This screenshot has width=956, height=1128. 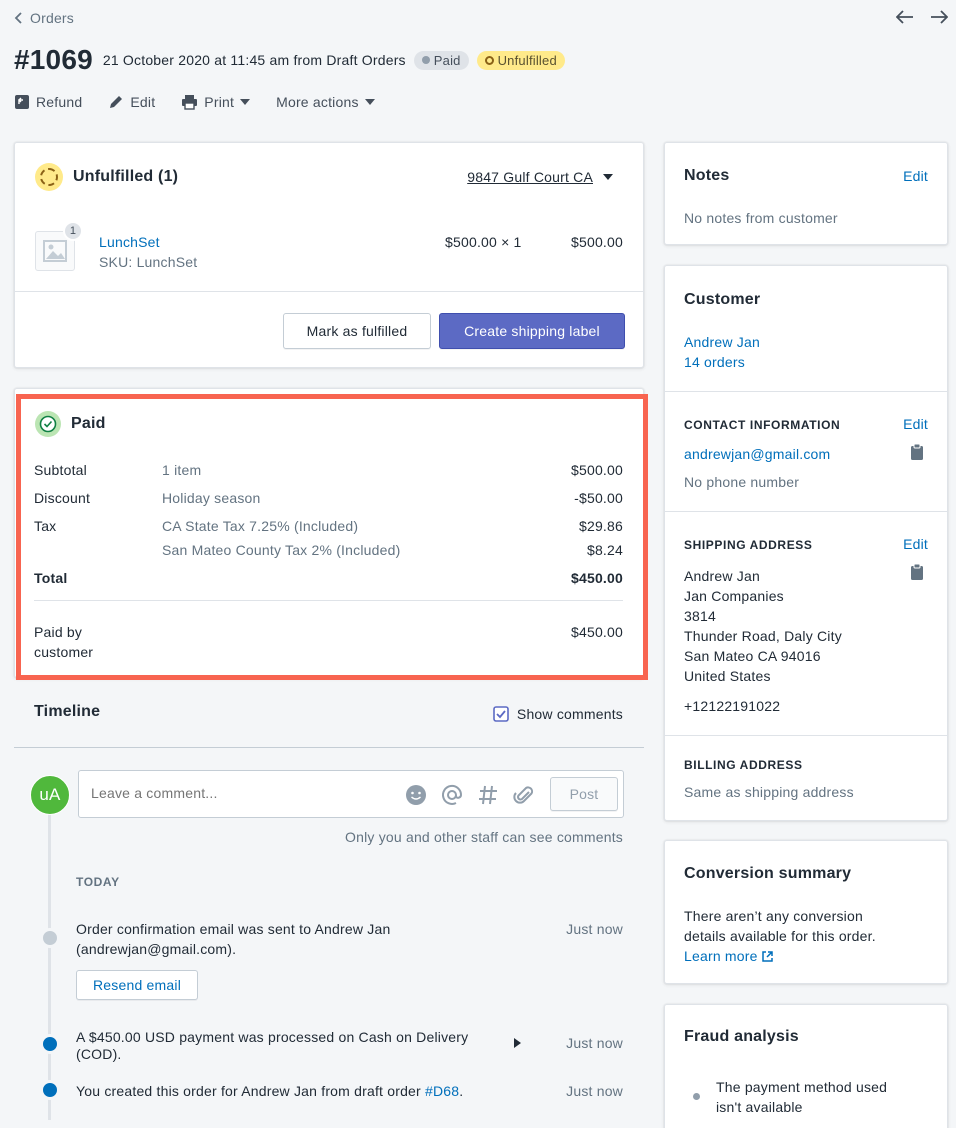 I want to click on billing-address-title: BILLING ADDRESS, so click(x=743, y=765).